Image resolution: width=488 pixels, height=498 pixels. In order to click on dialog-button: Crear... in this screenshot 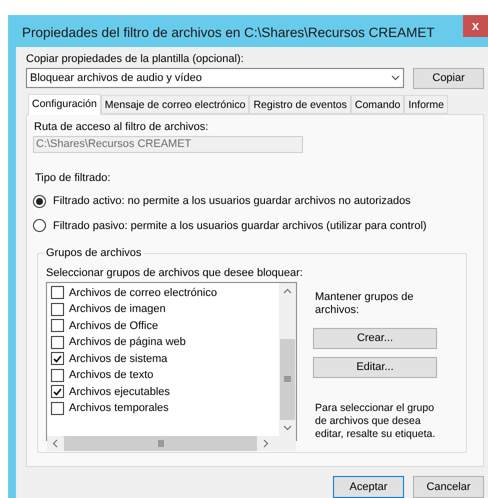, I will do `click(375, 338)`.